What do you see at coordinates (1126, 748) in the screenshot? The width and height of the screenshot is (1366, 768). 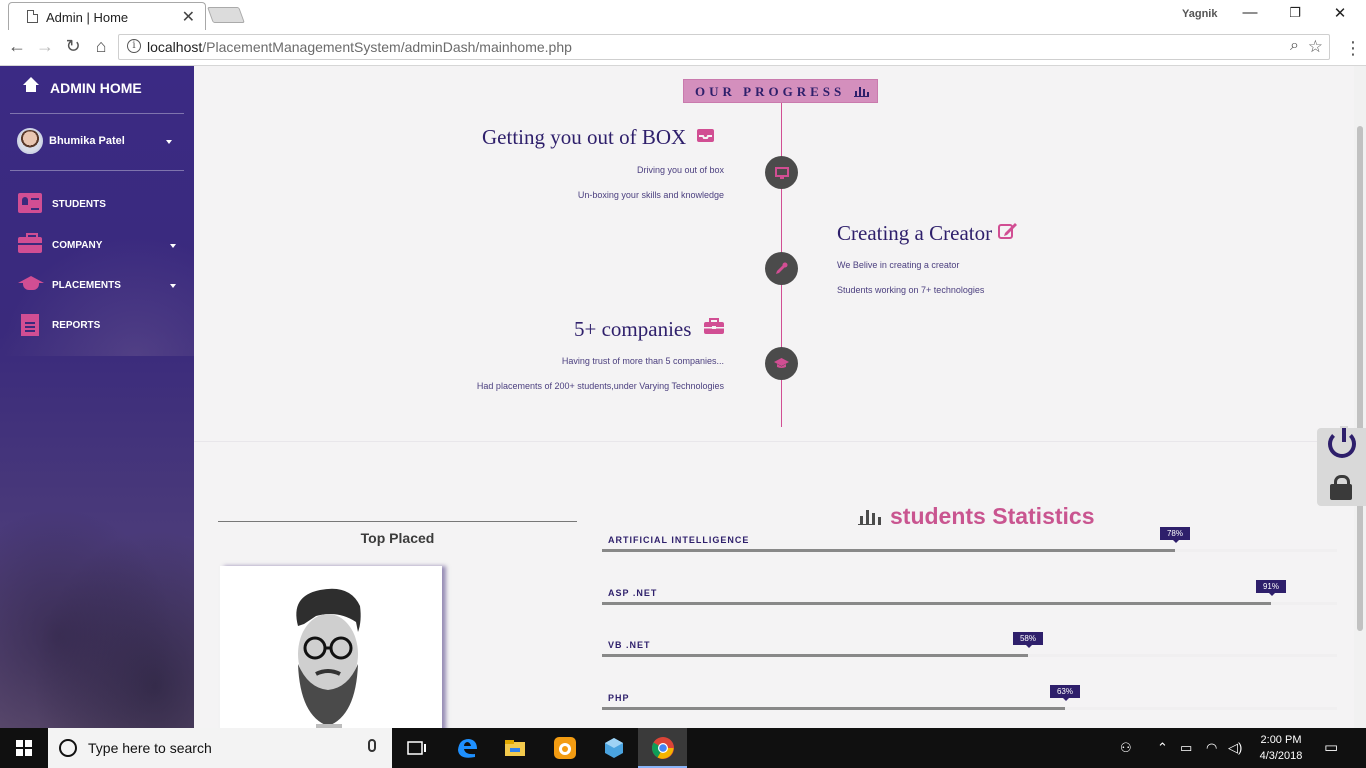 I see `people-icon: ⚇` at bounding box center [1126, 748].